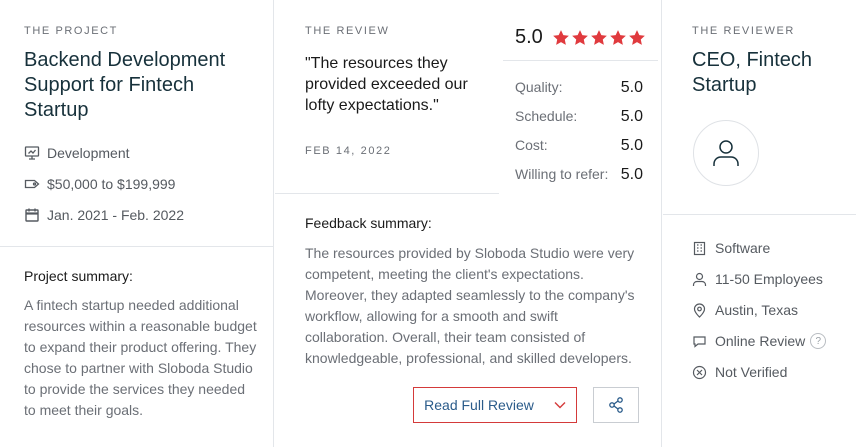 This screenshot has height=447, width=856. I want to click on review-source-text: Online Review, so click(760, 341).